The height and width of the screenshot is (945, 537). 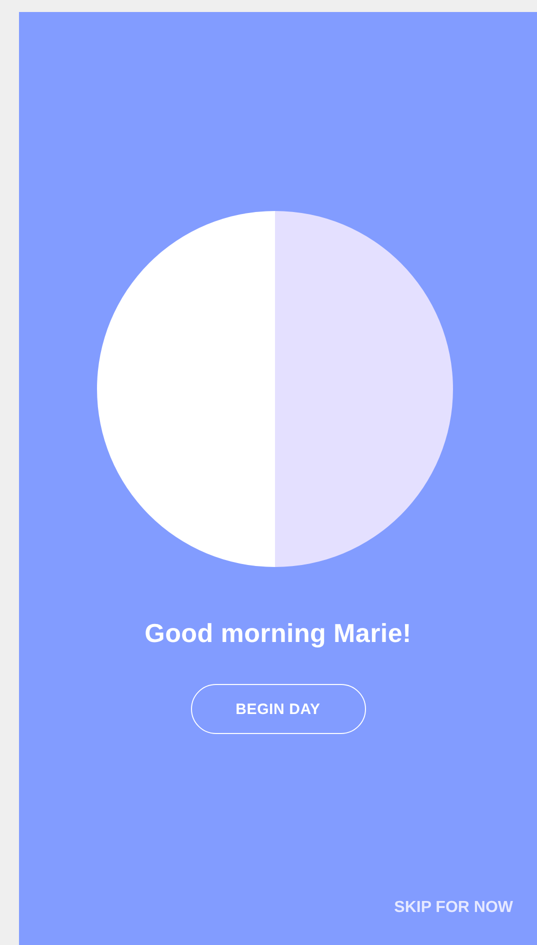 I want to click on begin-day-button: BEGIN DAY, so click(x=278, y=709).